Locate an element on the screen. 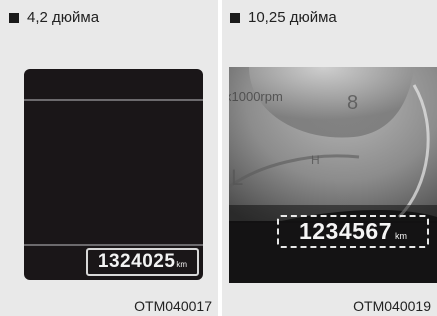 The width and height of the screenshot is (437, 316). figure-code: OTM040017 is located at coordinates (173, 306).